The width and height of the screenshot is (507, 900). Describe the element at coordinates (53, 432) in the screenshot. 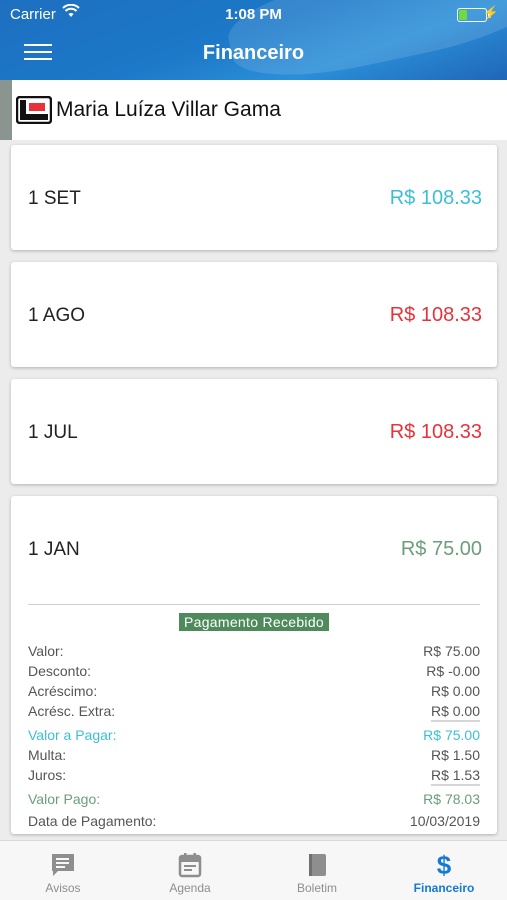

I see `payment-month: 1 JUL` at that location.